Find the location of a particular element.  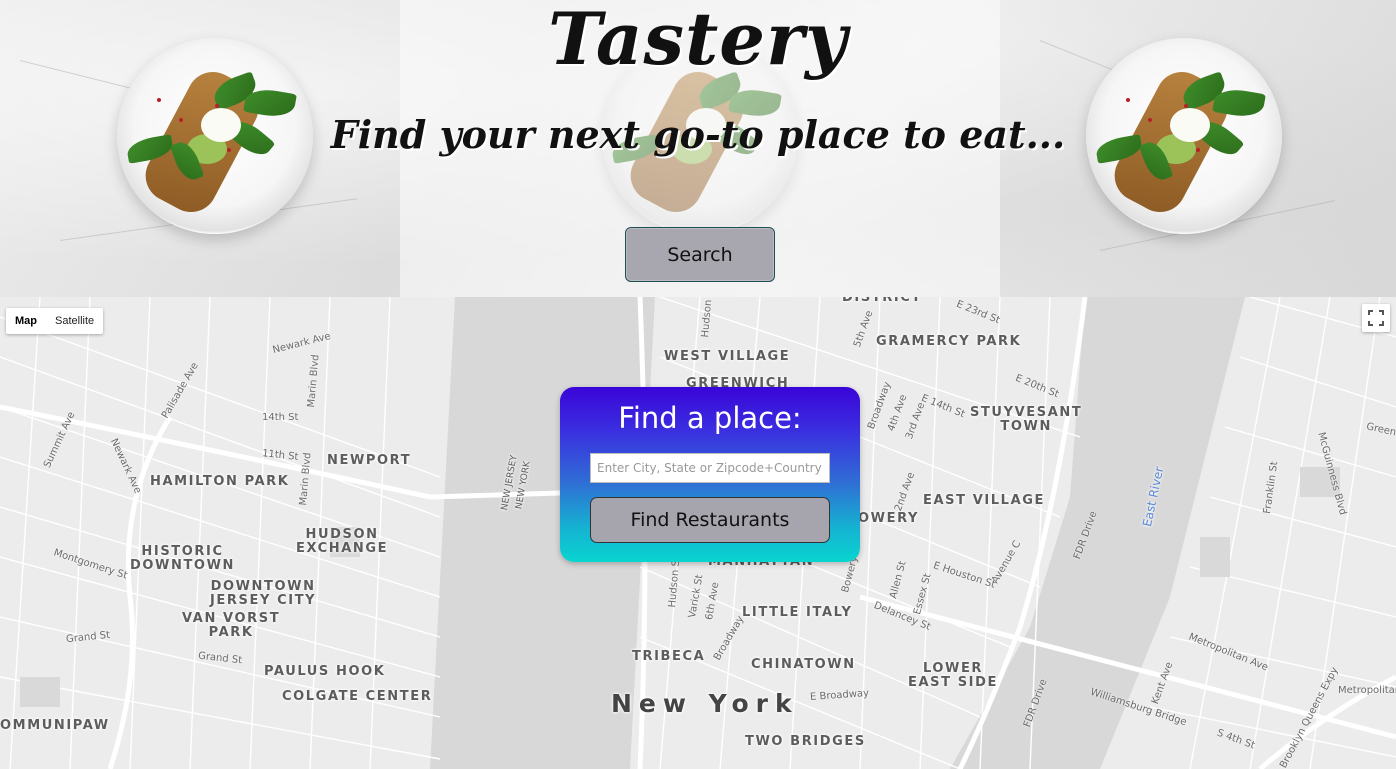

fullscreen-icon is located at coordinates (1376, 318).